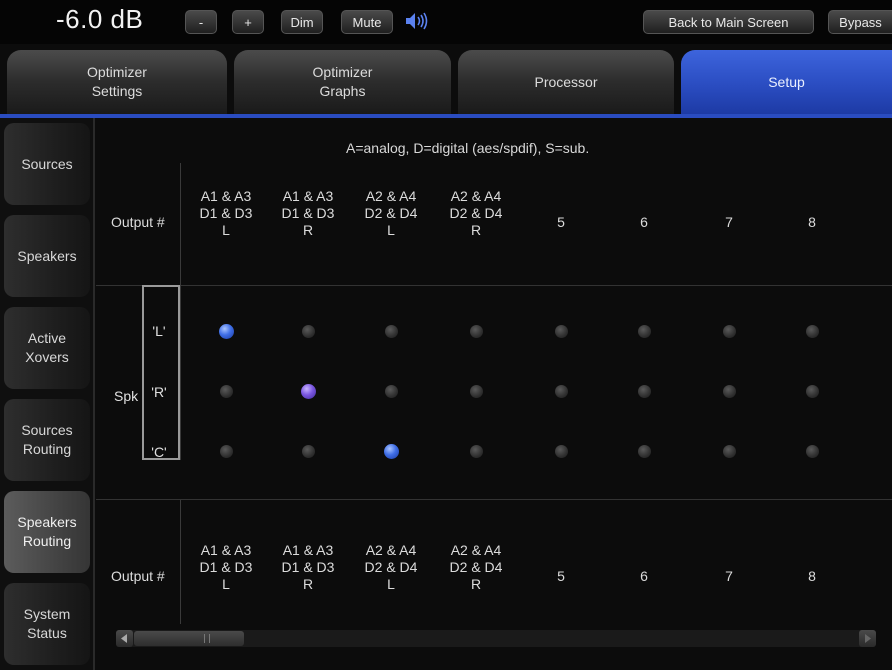 The height and width of the screenshot is (670, 892). I want to click on header-divider-top, so click(180, 224).